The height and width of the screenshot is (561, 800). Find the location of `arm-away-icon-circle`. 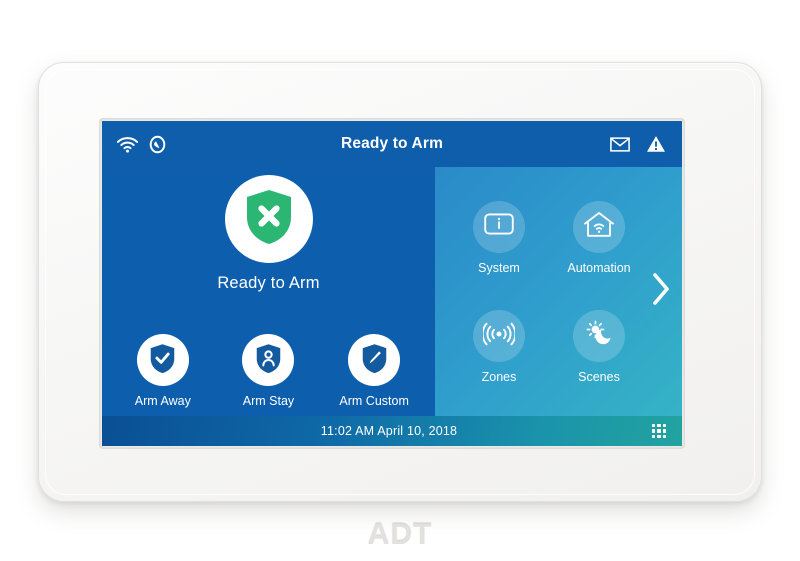

arm-away-icon-circle is located at coordinates (162, 360).